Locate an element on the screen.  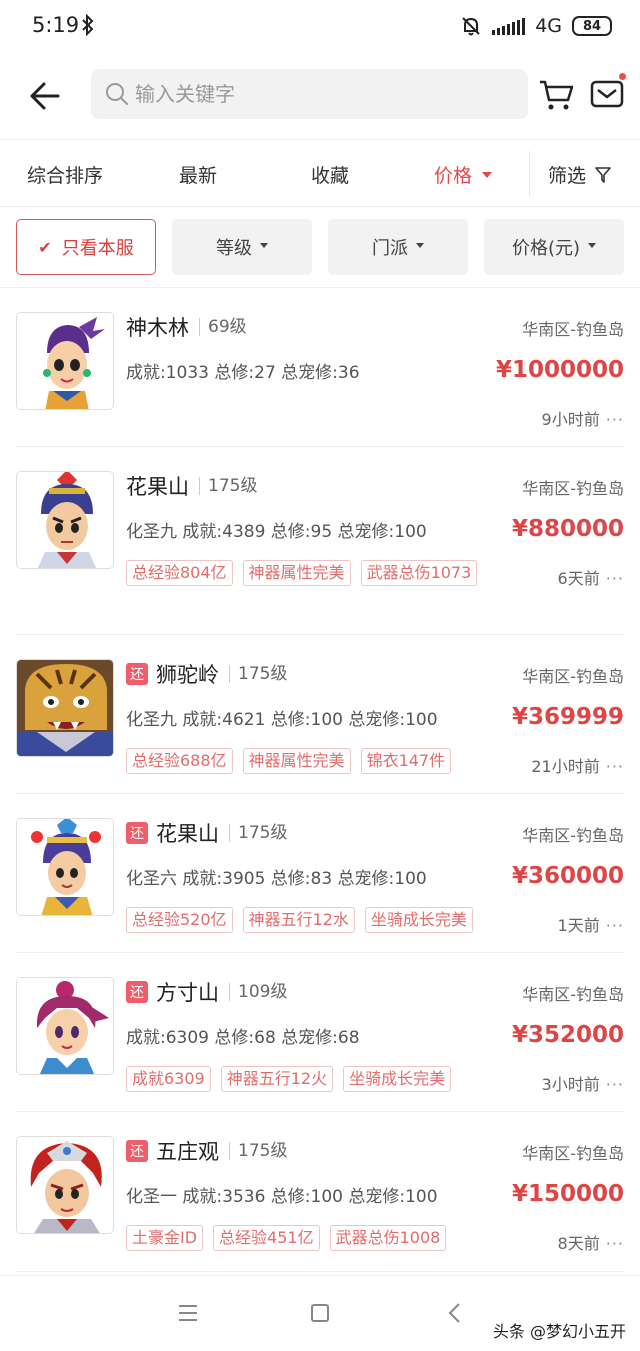
listing-title: 神木林 69级 is located at coordinates (186, 327).